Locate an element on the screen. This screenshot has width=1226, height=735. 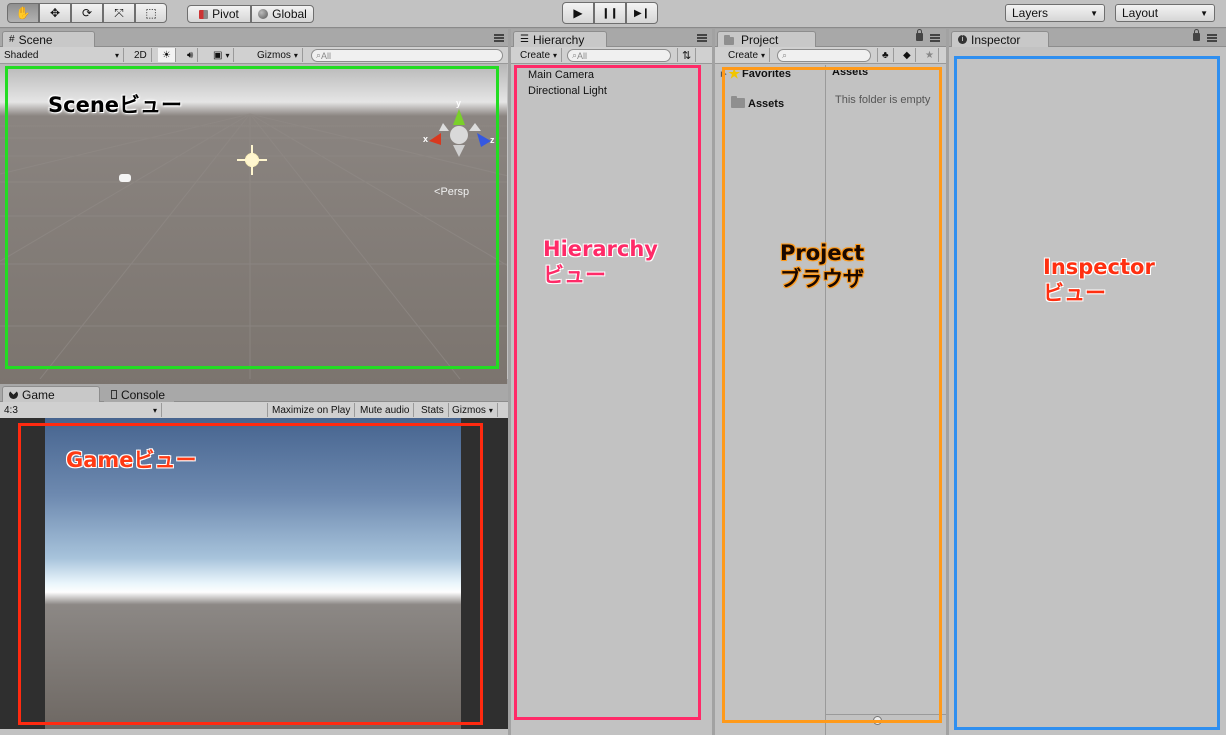
mode-2d-toggle: 2D is located at coordinates (141, 55).